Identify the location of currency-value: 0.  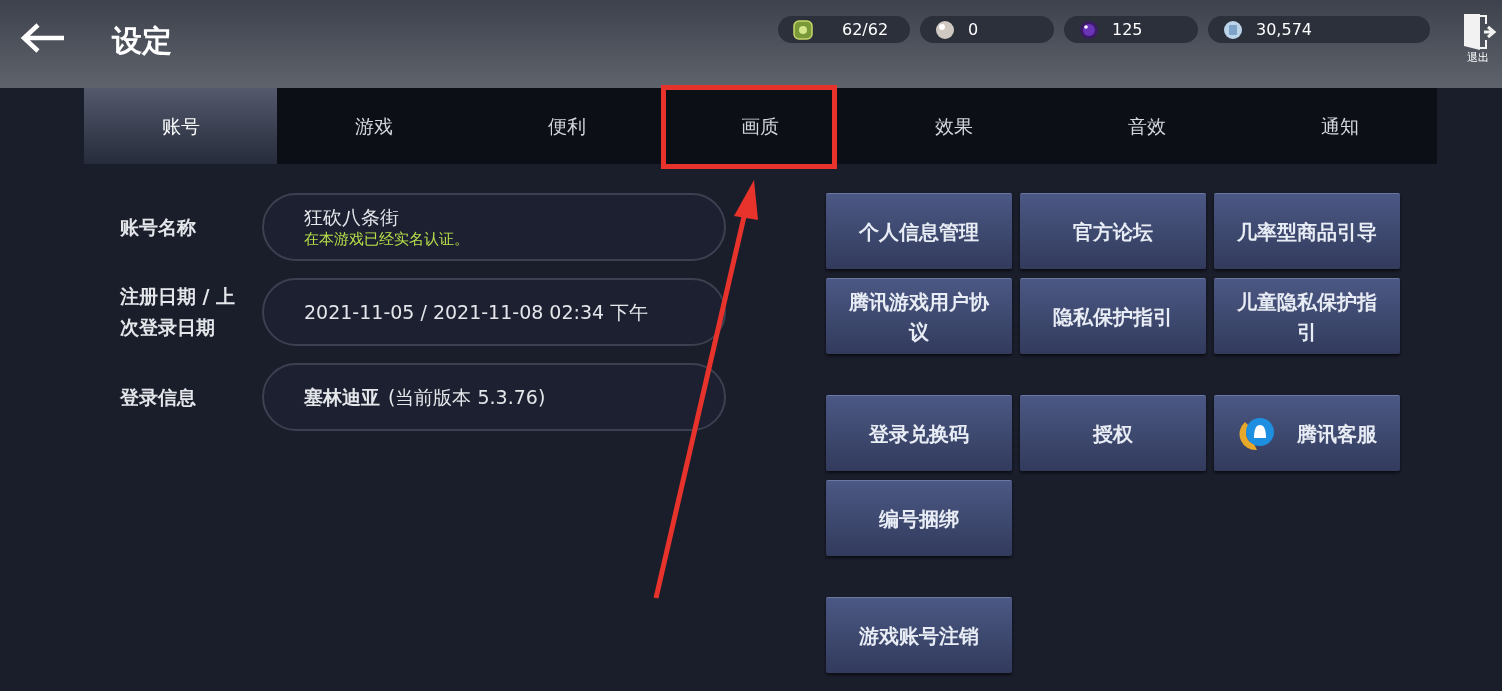
(973, 29).